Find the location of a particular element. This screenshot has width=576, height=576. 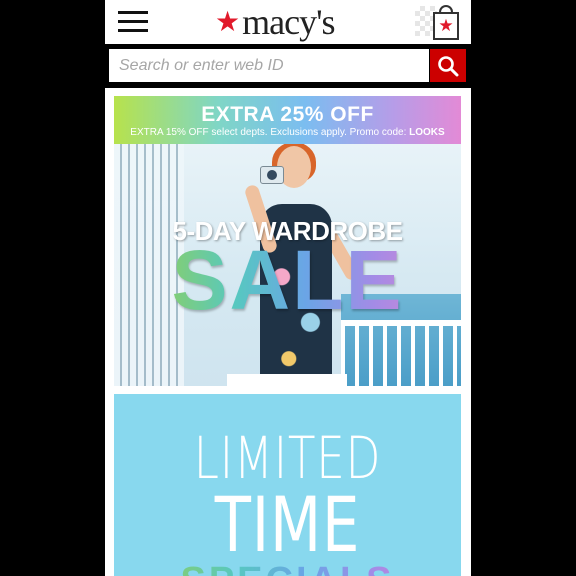

shop-now-button: SHOP NOW is located at coordinates (287, 380).